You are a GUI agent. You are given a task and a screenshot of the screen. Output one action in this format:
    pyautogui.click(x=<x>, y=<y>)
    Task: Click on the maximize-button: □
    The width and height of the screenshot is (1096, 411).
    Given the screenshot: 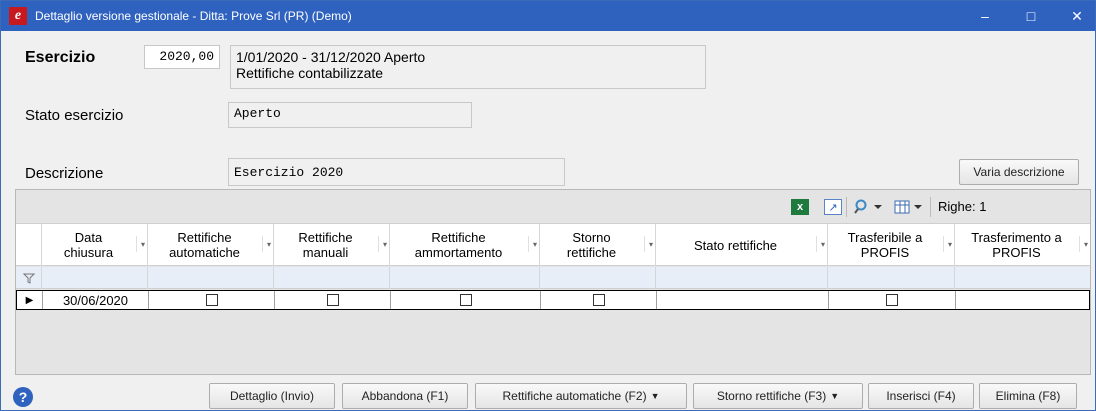 What is the action you would take?
    pyautogui.click(x=1031, y=16)
    